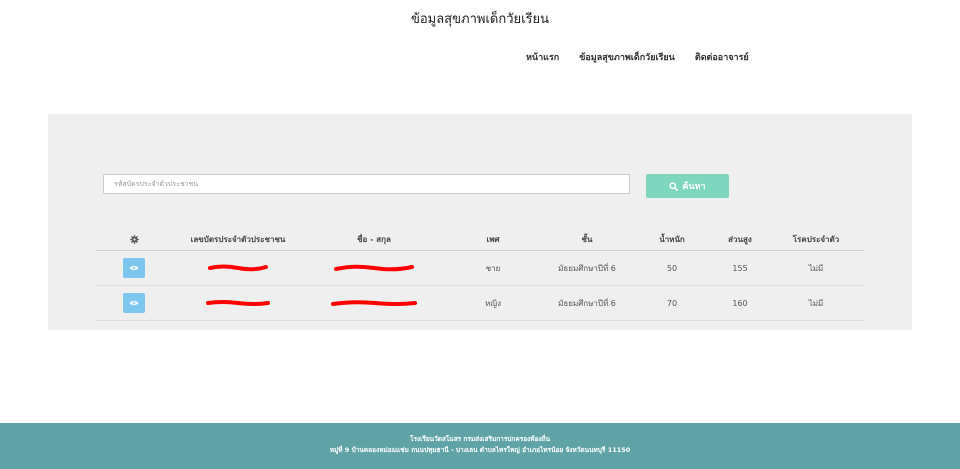  Describe the element at coordinates (238, 239) in the screenshot. I see `header-id-card: เลขบัตรประจำตัวประชาชน` at that location.